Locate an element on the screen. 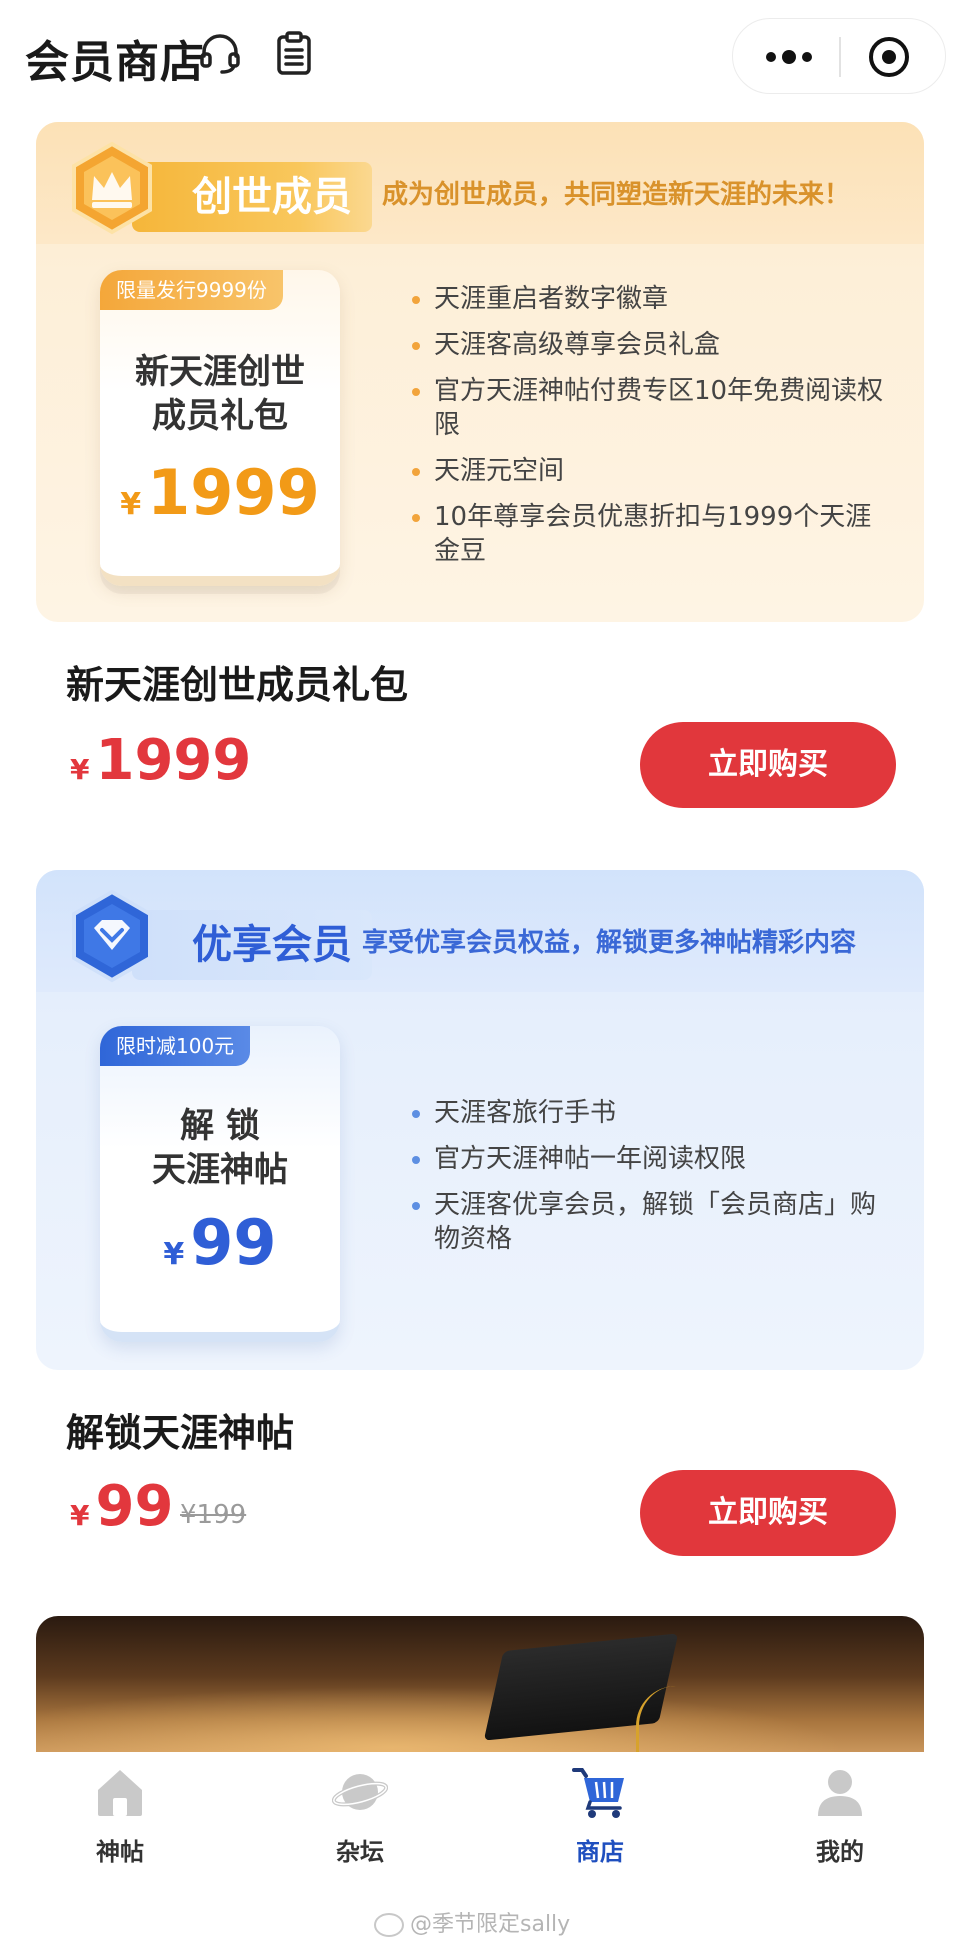 This screenshot has height=1952, width=960. tier-name: 优享会员 is located at coordinates (252, 945).